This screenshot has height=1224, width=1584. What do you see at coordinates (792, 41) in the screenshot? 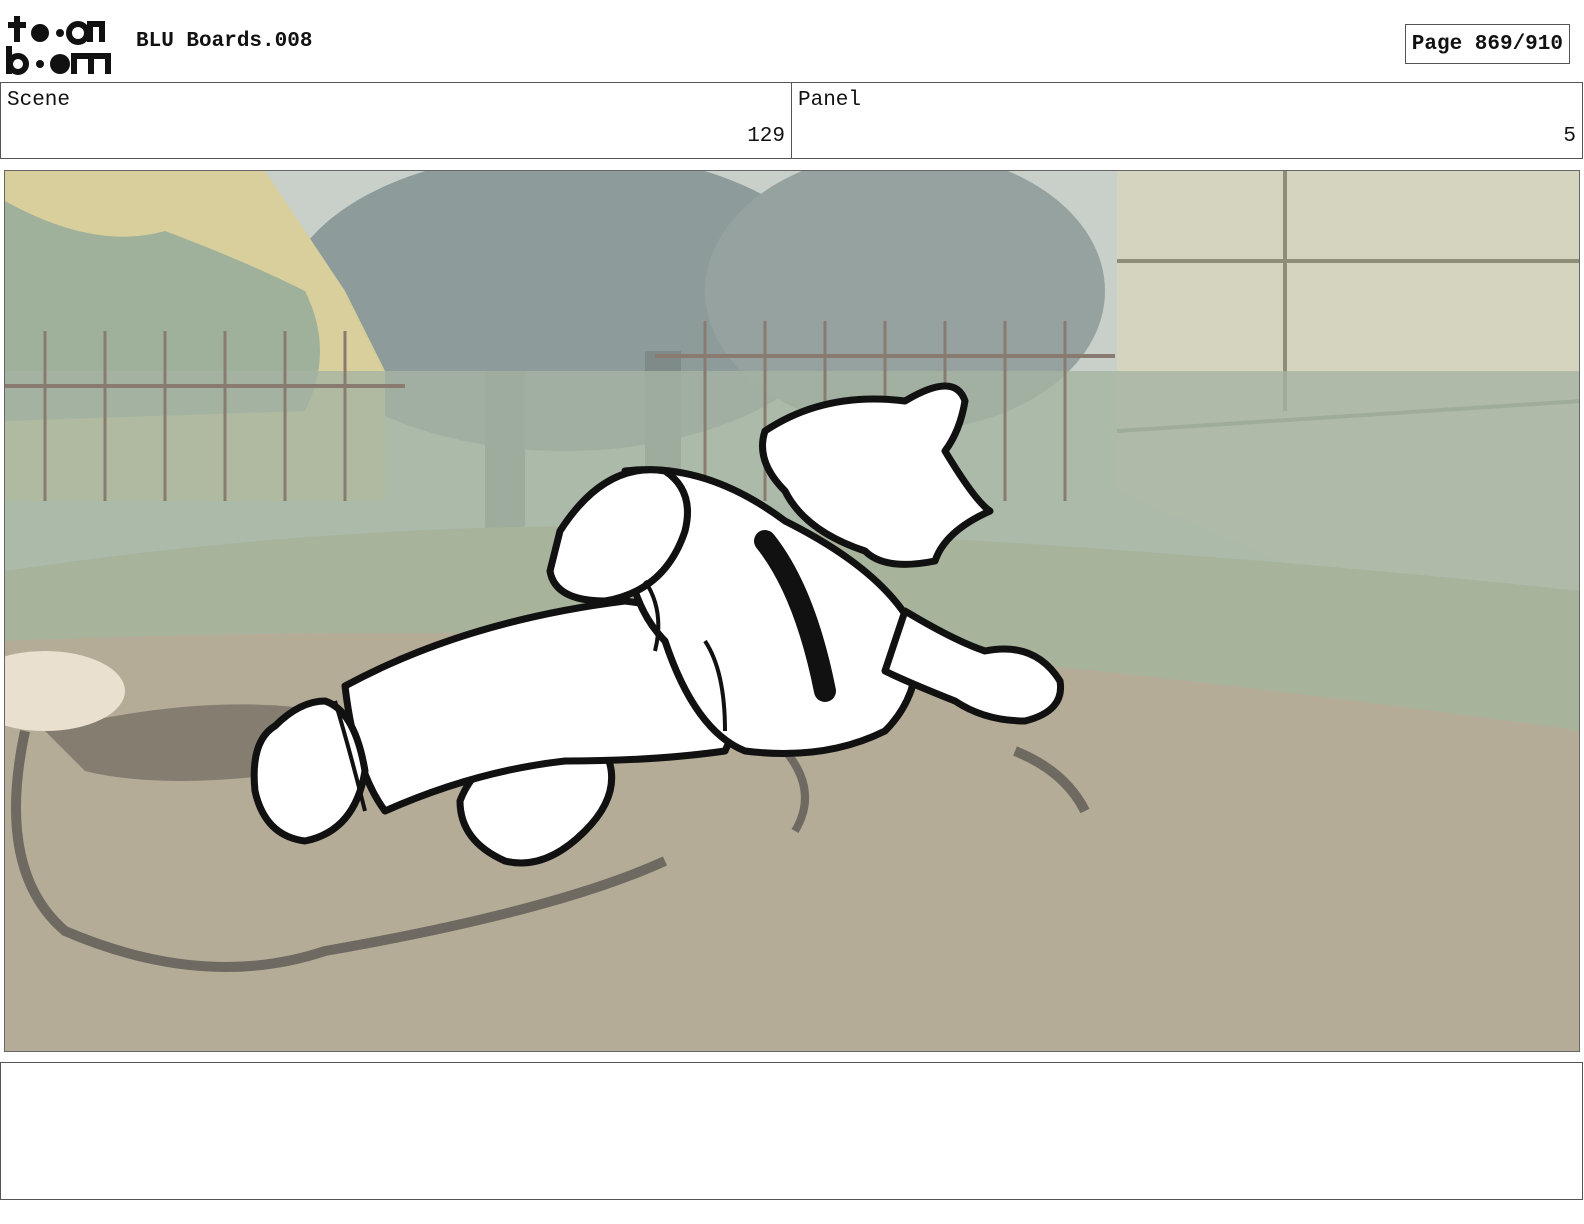
I see `header: BLU Boards.008 Page 869/910` at bounding box center [792, 41].